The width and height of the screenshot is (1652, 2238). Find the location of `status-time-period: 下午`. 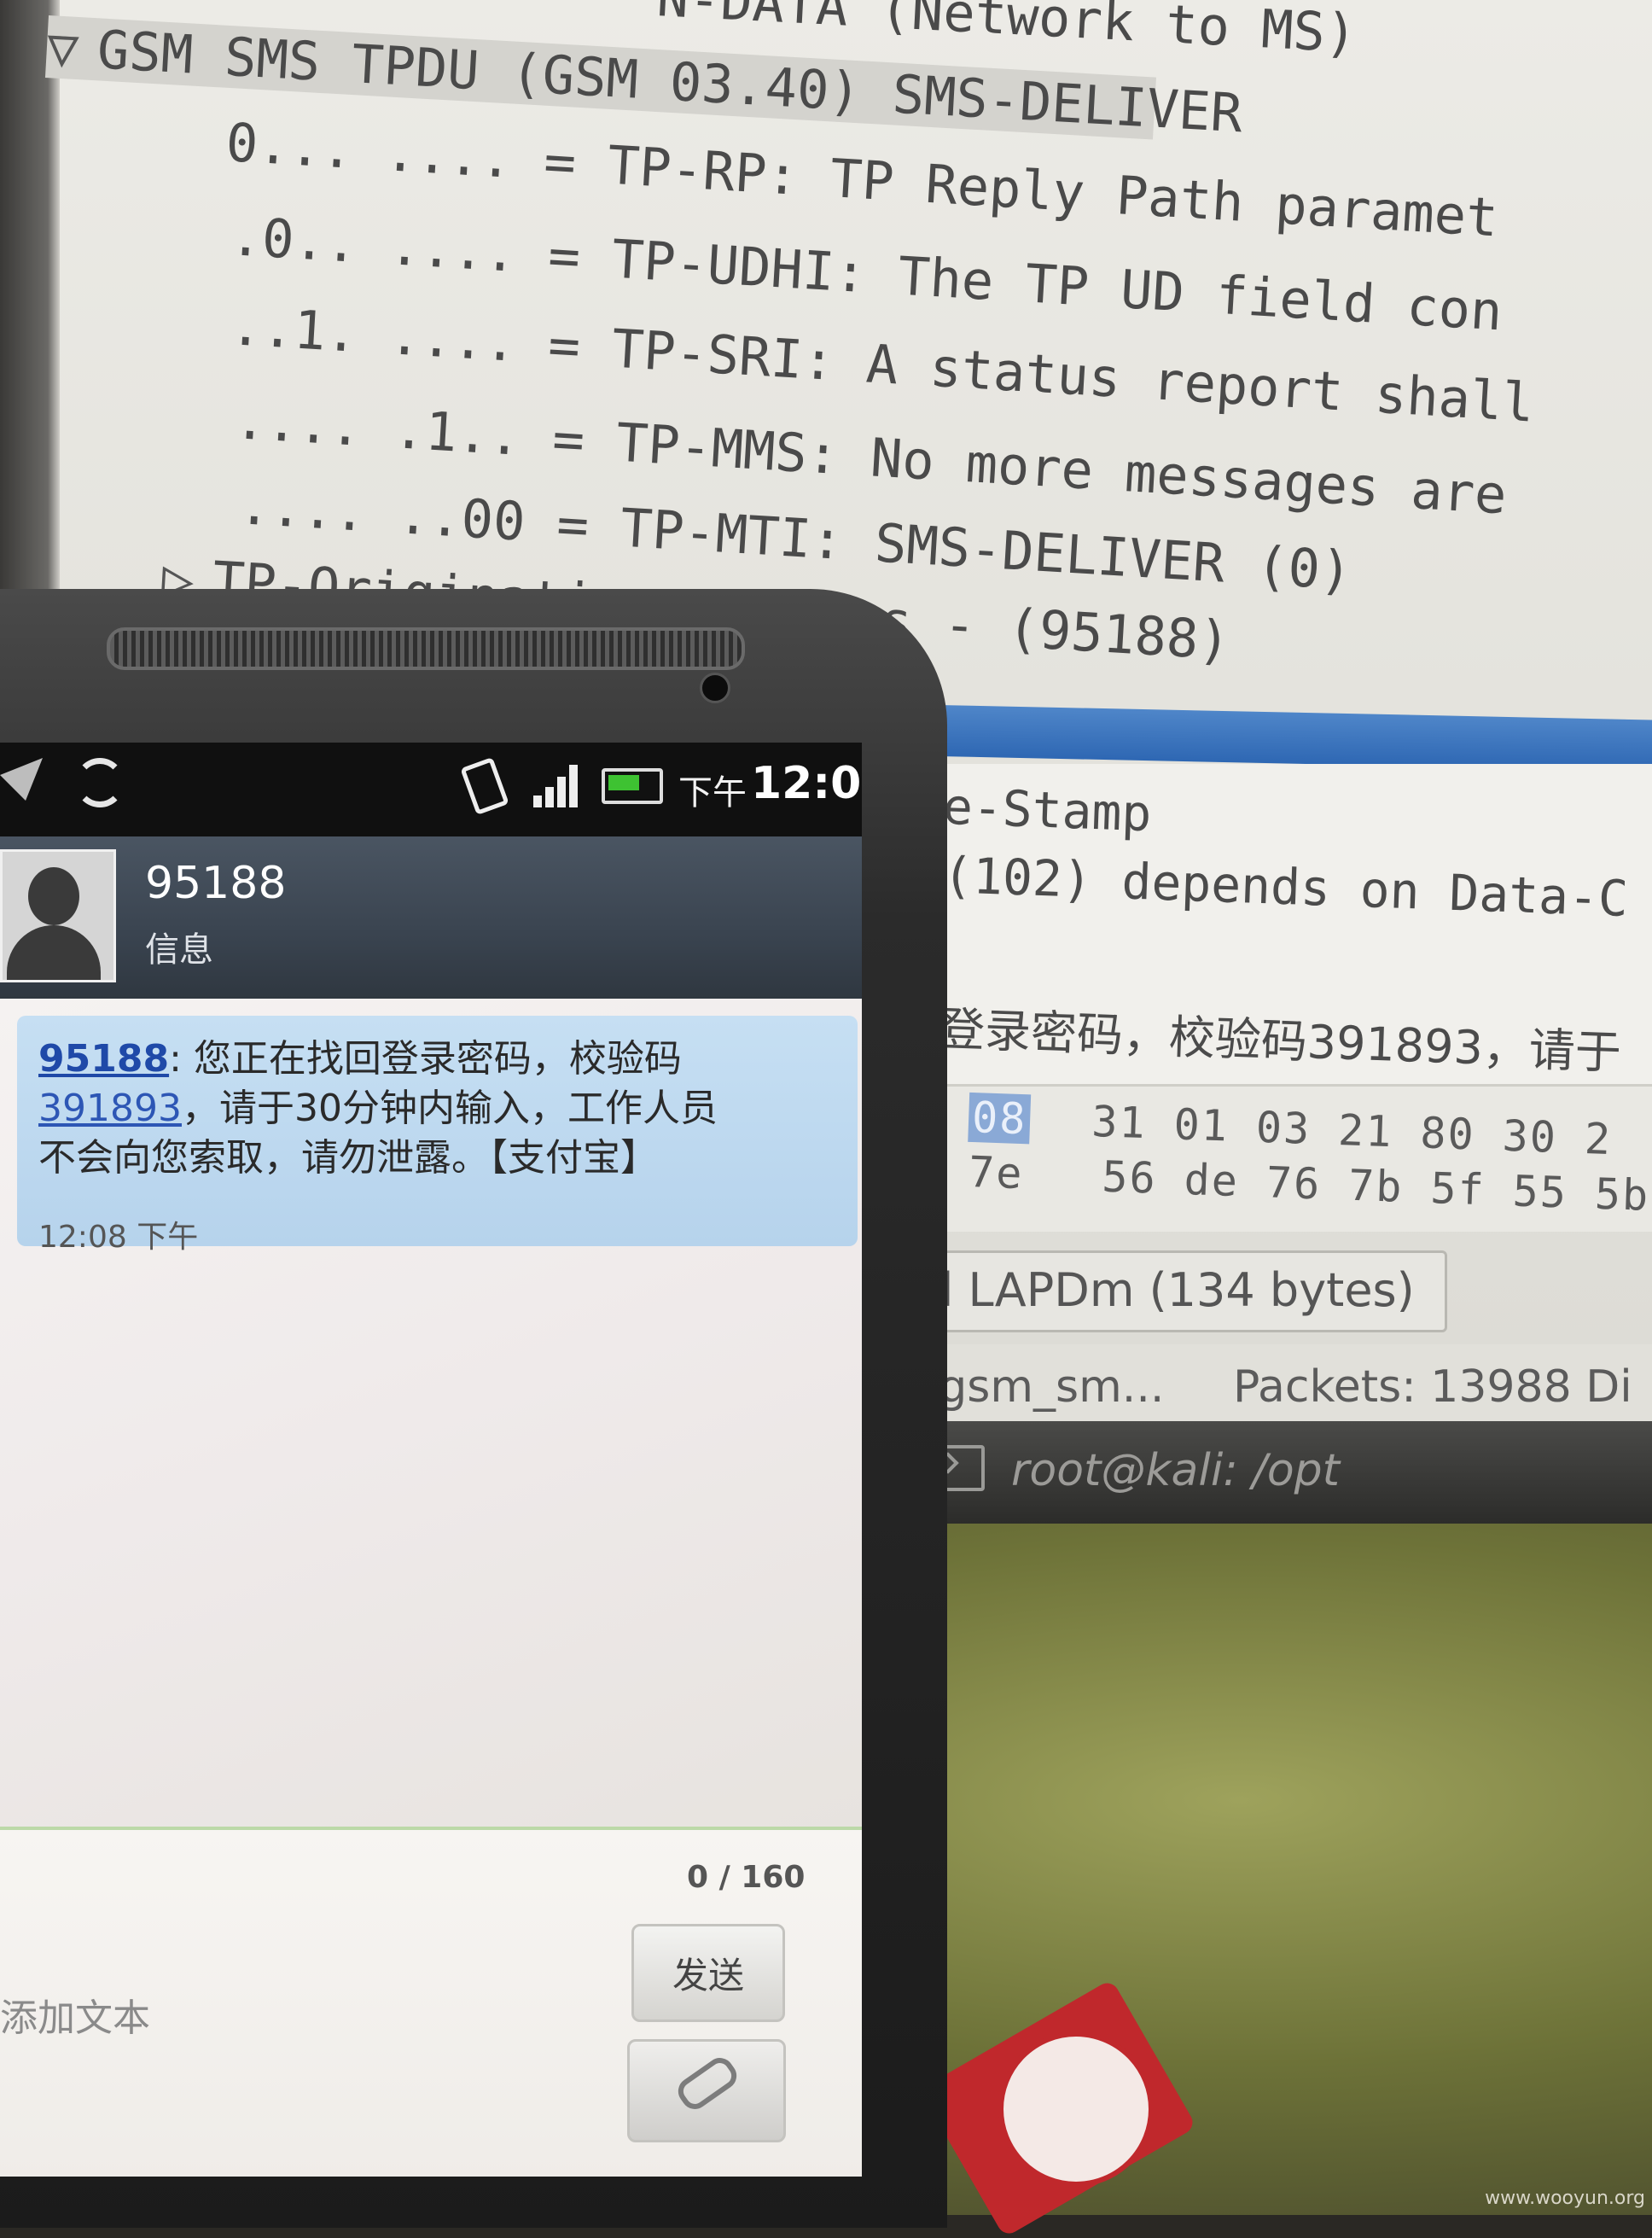

status-time-period: 下午 is located at coordinates (712, 793).